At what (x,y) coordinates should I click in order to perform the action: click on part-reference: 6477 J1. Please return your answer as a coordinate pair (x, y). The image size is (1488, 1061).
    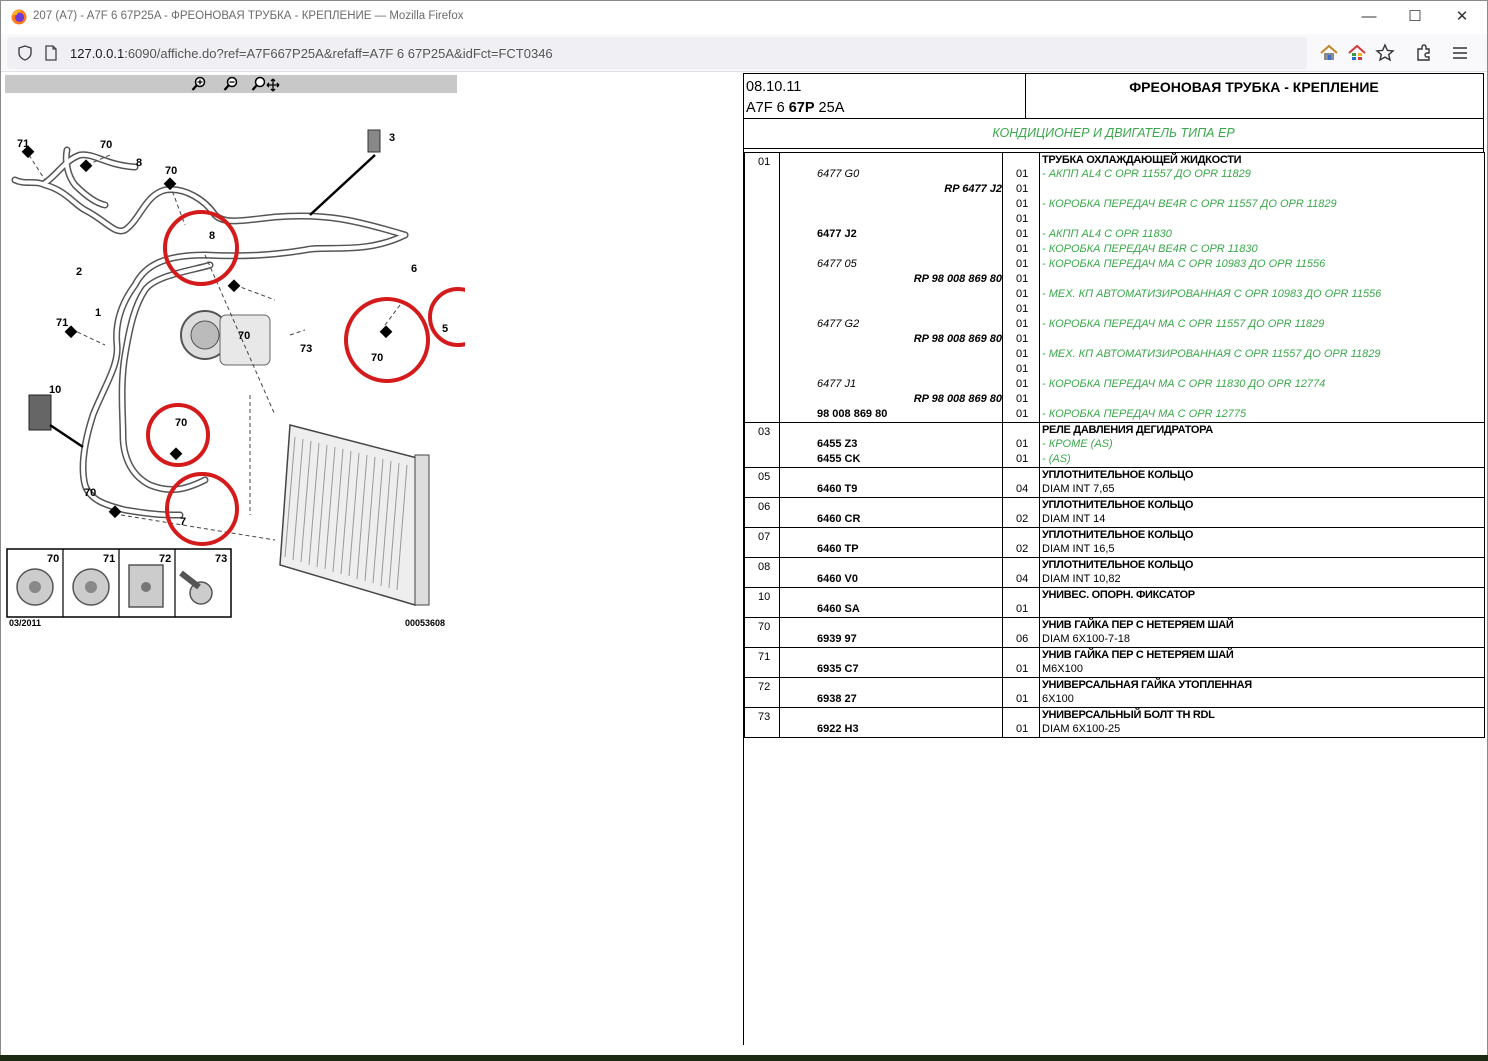
    Looking at the image, I should click on (891, 384).